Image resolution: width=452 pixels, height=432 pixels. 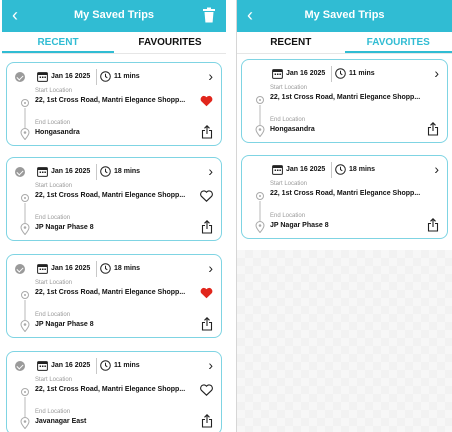 I want to click on trip-tabs: RECENT FAVOURITES, so click(x=114, y=43).